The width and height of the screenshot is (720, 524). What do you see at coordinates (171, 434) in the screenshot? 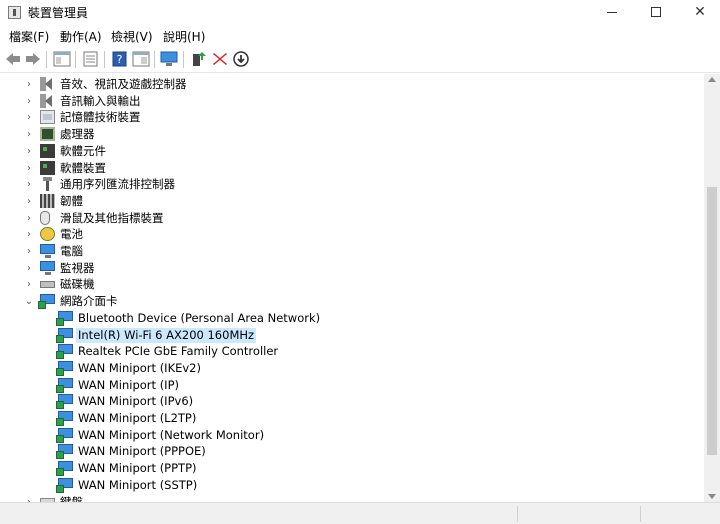
I see `device-tree-label: WAN Miniport (Network Monitor)` at bounding box center [171, 434].